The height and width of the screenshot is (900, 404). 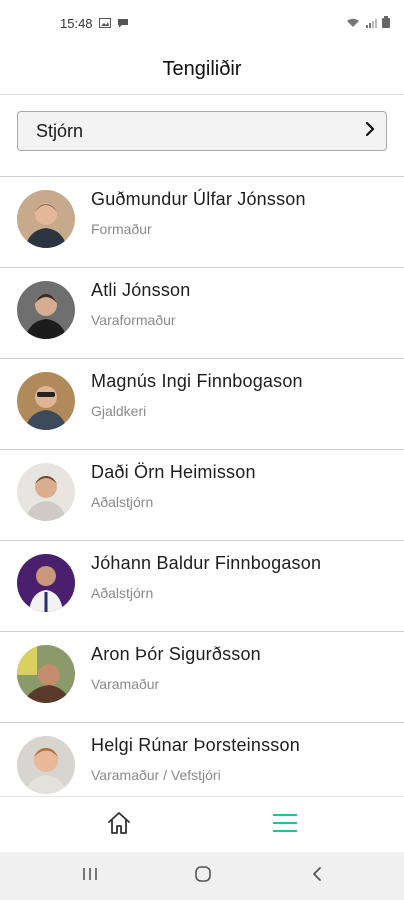 I want to click on contact-row: Aron Þór Sigurðsson Varamaður, so click(x=202, y=677).